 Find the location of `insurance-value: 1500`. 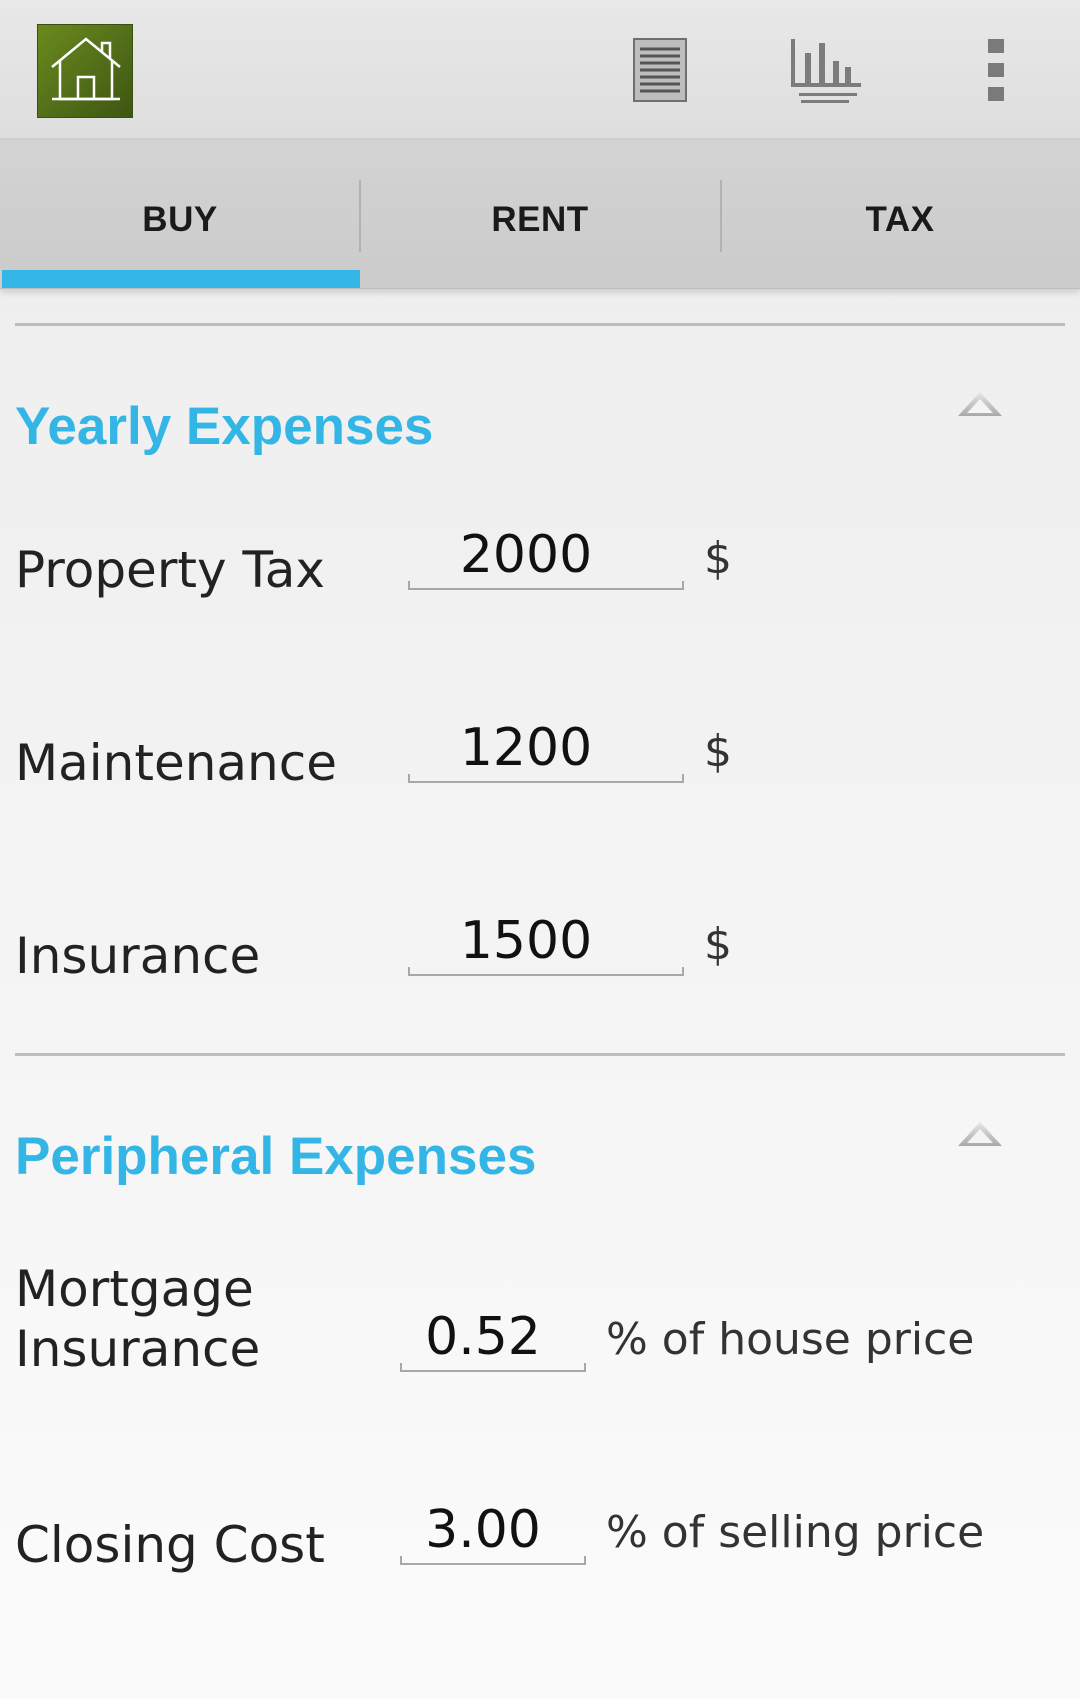

insurance-value: 1500 is located at coordinates (526, 941).